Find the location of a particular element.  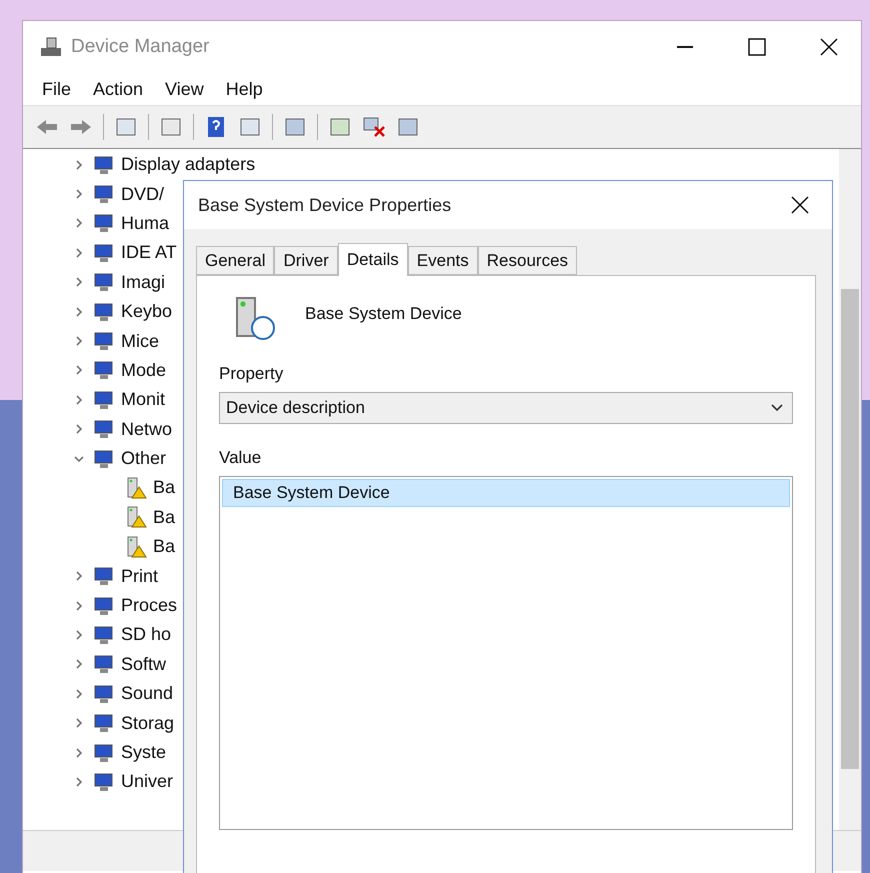

tree-item: Imagi is located at coordinates (143, 282).